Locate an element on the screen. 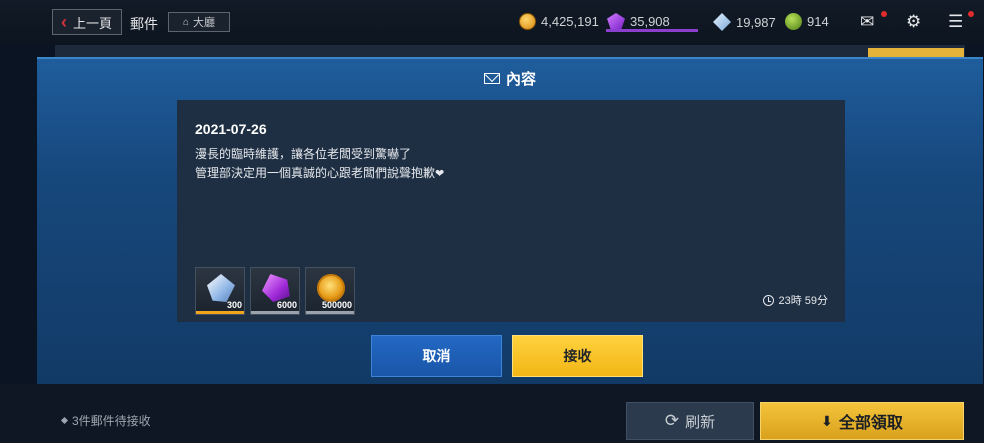 The height and width of the screenshot is (443, 984). refresh-label: 刷新 is located at coordinates (700, 422).